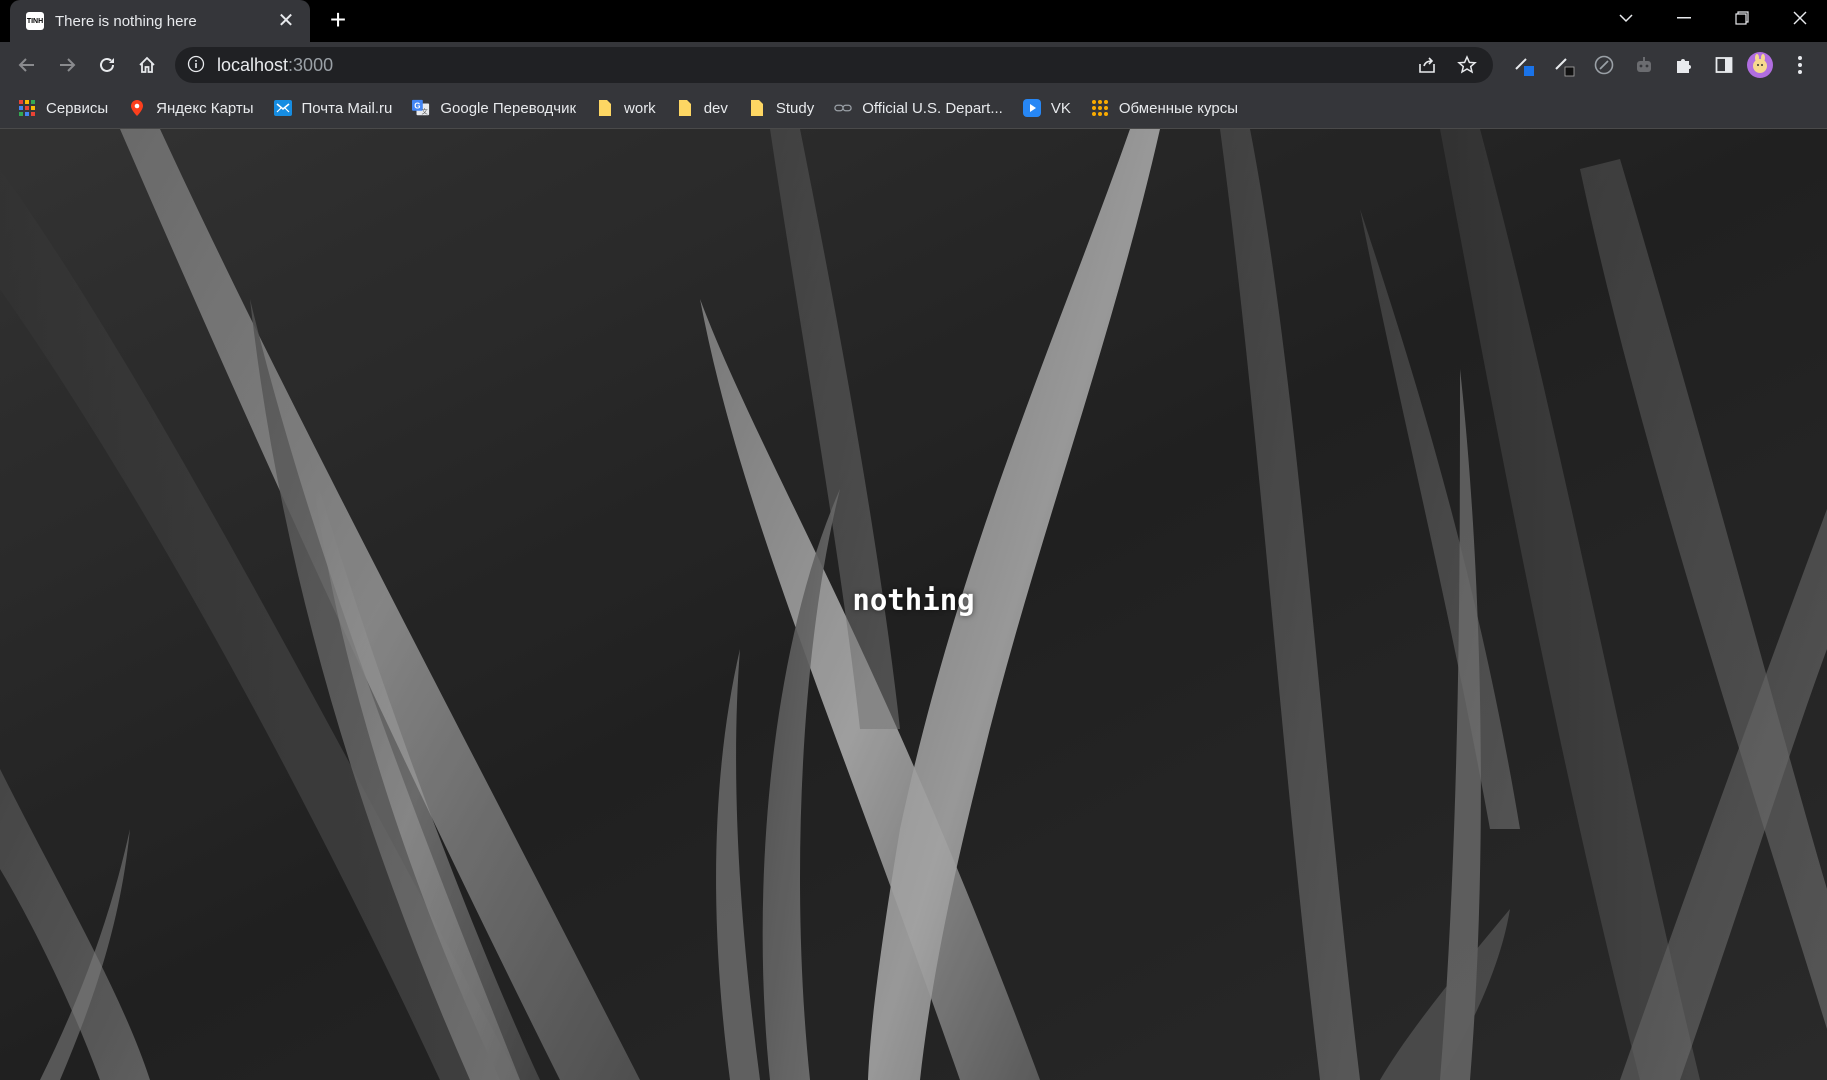  Describe the element at coordinates (1626, 18) in the screenshot. I see `tab-search-icon` at that location.